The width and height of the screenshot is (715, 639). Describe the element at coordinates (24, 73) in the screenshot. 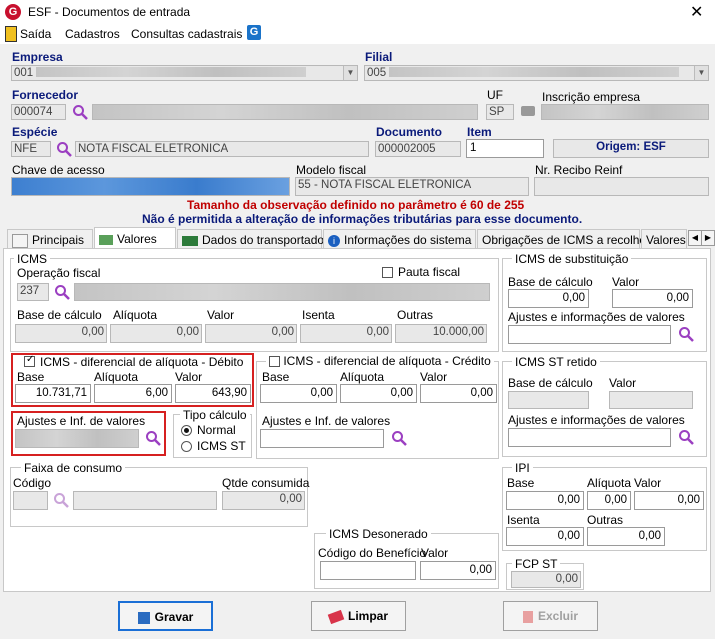

I see `empresa-value: 001` at that location.